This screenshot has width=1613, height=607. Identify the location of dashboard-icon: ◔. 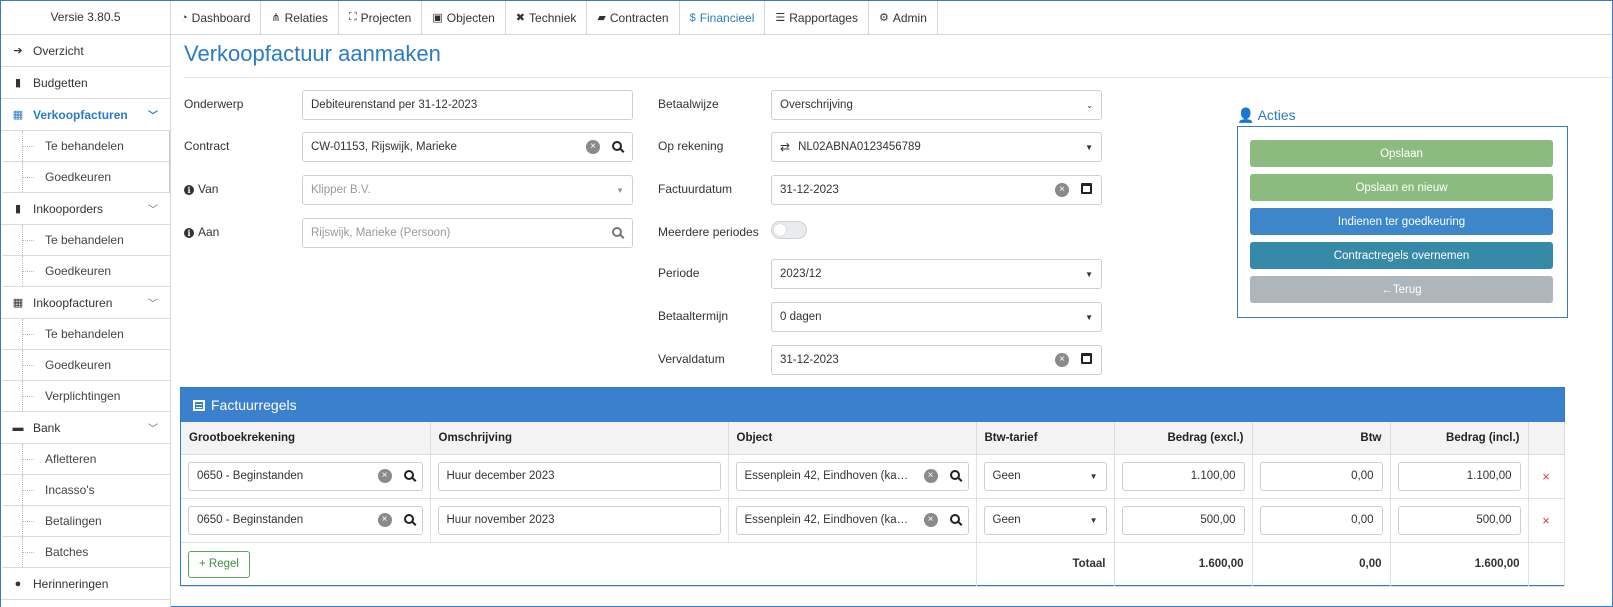
(184, 17).